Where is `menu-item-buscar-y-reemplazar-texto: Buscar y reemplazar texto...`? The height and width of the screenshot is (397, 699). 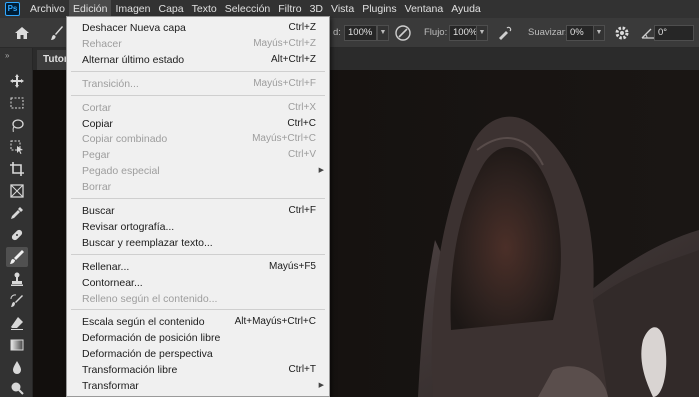
menu-item-buscar-y-reemplazar-texto: Buscar y reemplazar texto... is located at coordinates (198, 243).